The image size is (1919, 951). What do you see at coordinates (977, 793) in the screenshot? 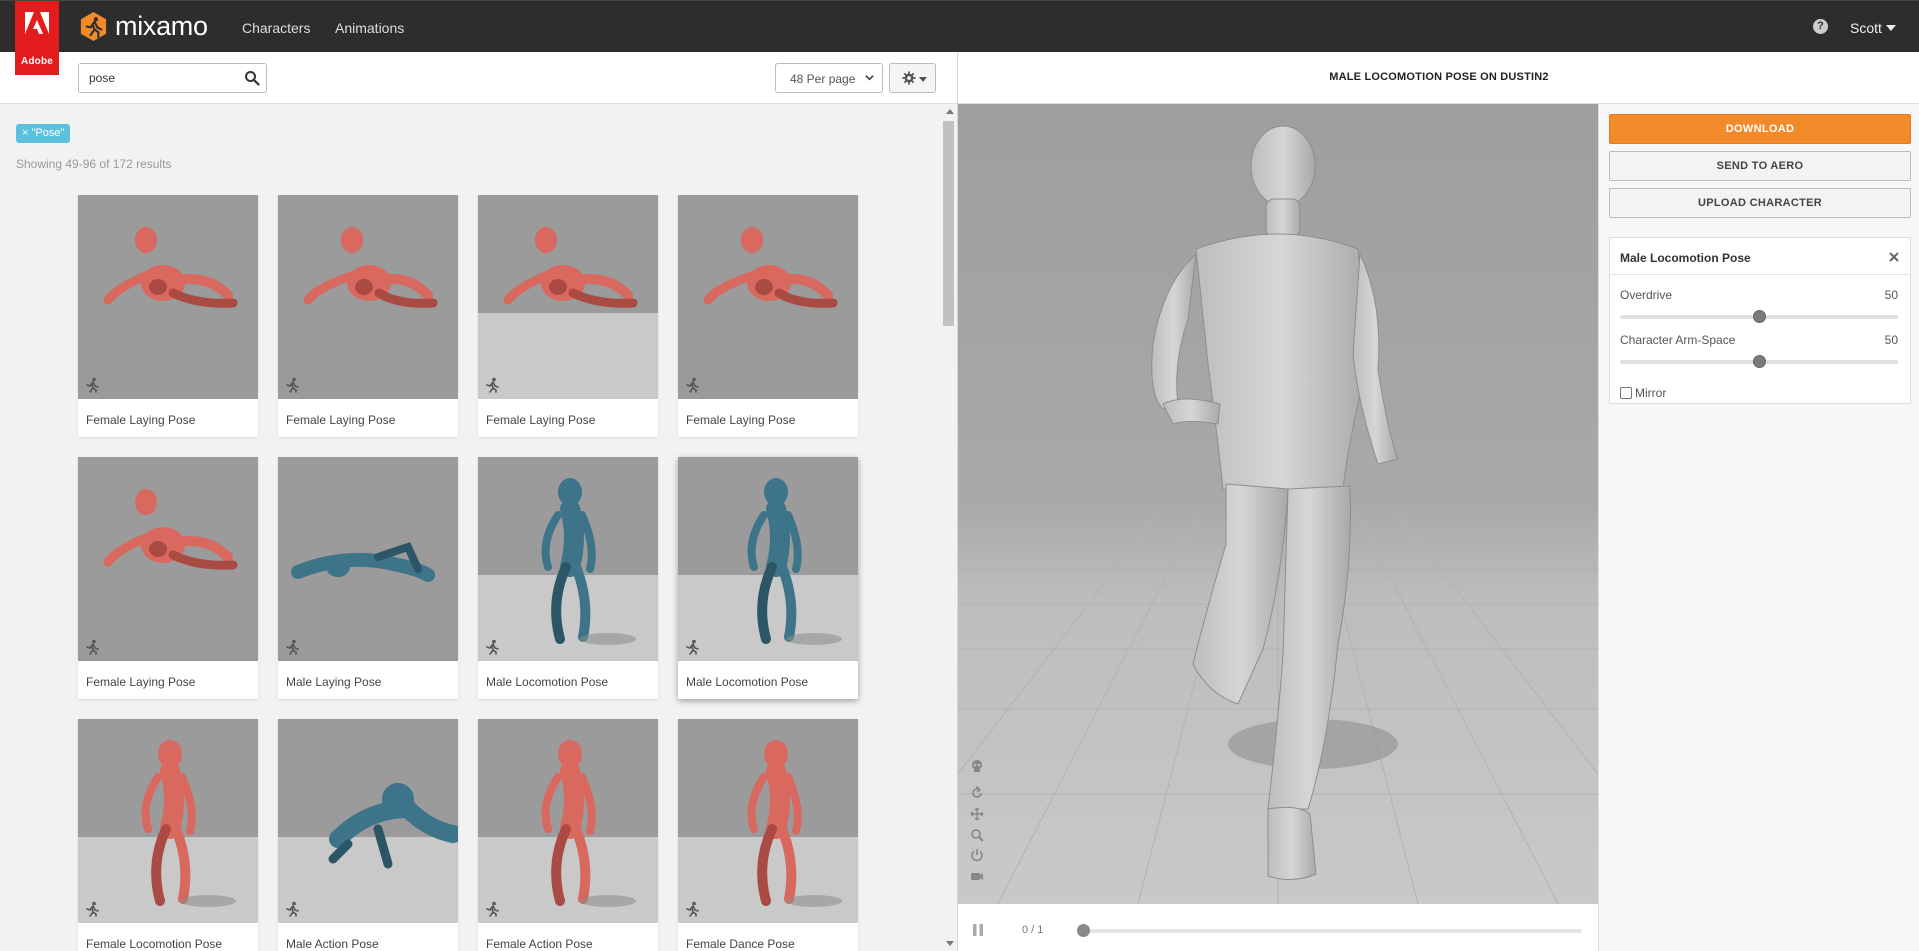
I see `rotate-icon` at bounding box center [977, 793].